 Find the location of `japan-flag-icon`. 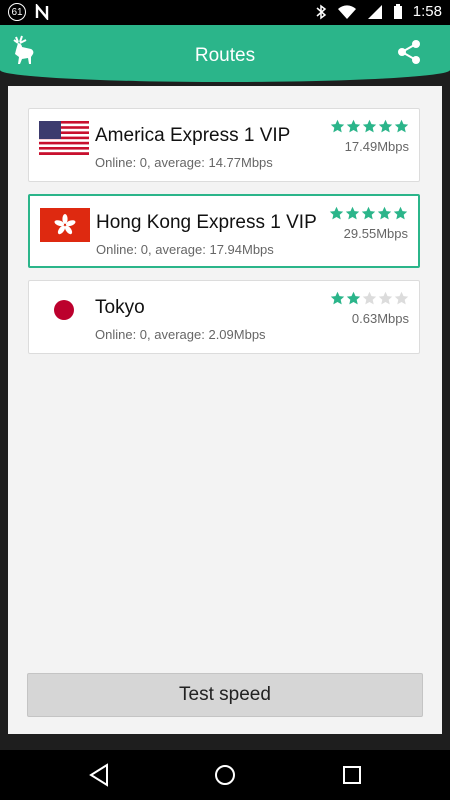

japan-flag-icon is located at coordinates (64, 310).